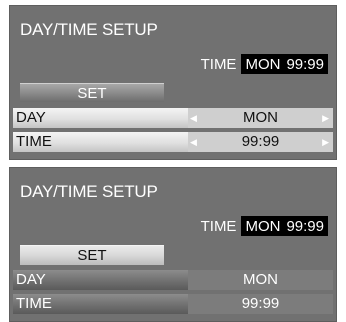 The image size is (346, 322). I want to click on day-row-value: MON, so click(260, 280).